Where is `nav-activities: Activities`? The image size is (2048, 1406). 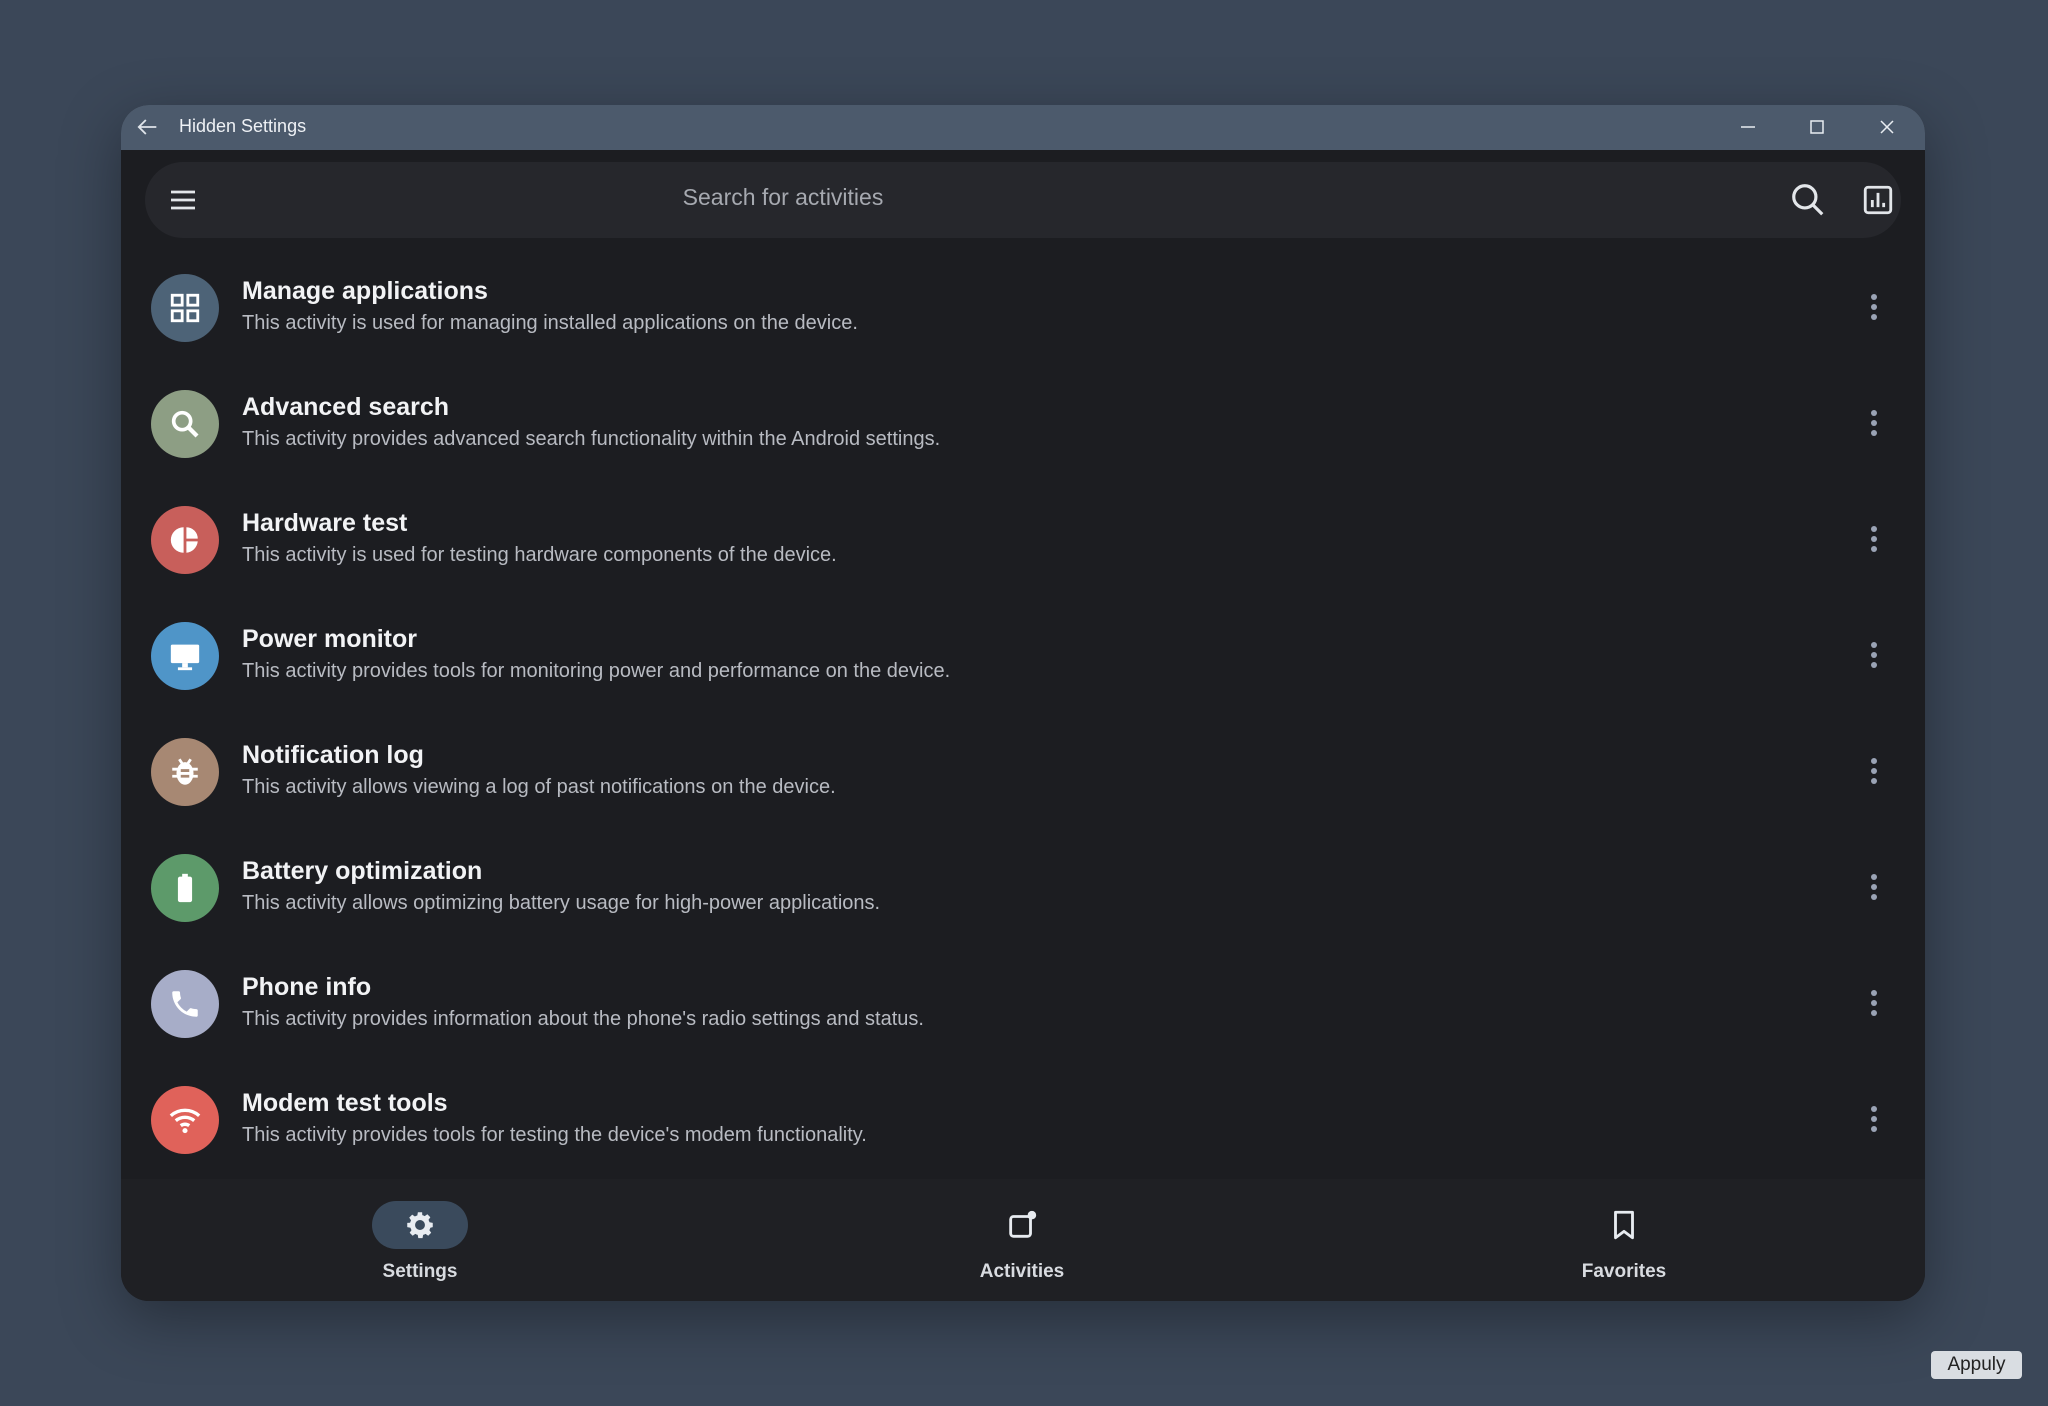 nav-activities: Activities is located at coordinates (1022, 1240).